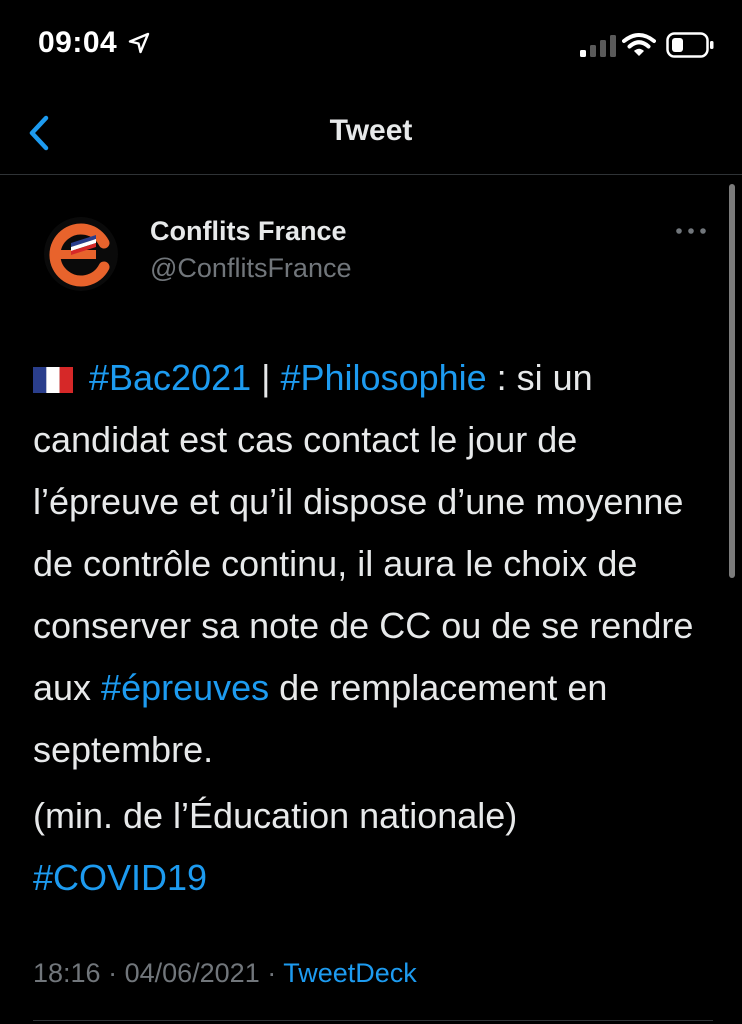 The image size is (742, 1024). What do you see at coordinates (78, 42) in the screenshot?
I see `status-time: 09:04` at bounding box center [78, 42].